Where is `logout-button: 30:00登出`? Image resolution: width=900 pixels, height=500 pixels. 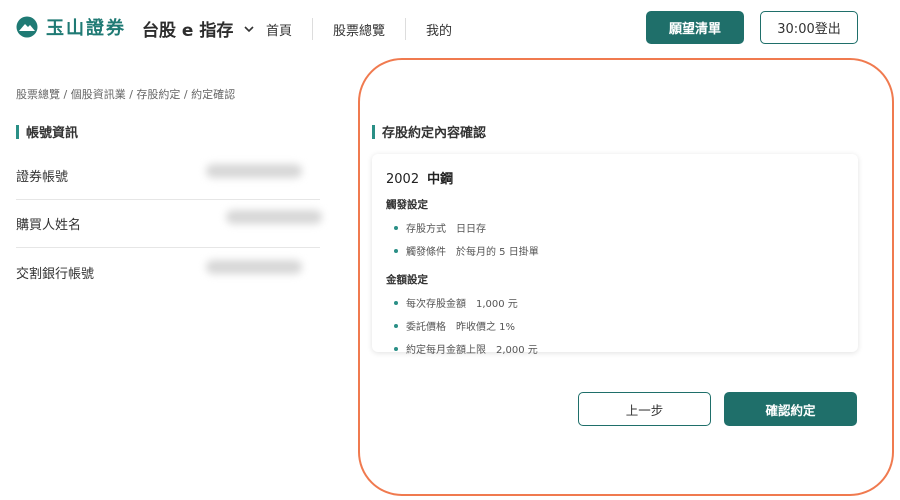 logout-button: 30:00登出 is located at coordinates (809, 27).